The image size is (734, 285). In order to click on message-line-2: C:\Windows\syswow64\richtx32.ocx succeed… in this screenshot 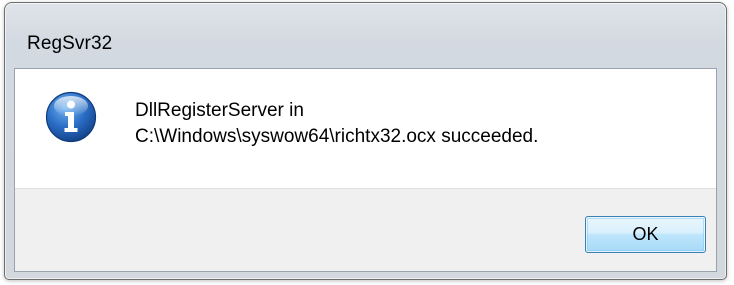, I will do `click(337, 136)`.